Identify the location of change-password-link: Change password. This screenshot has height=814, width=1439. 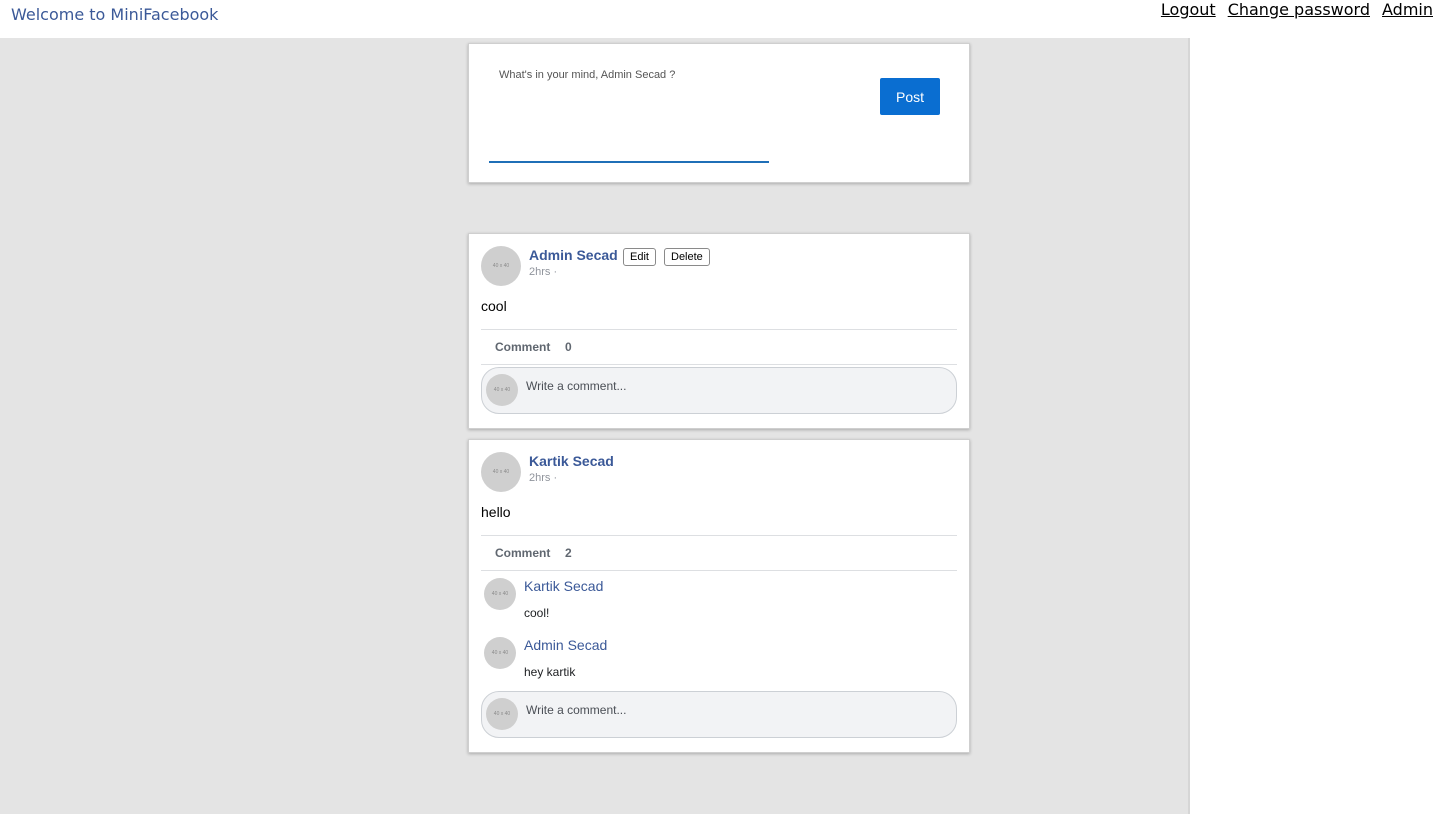
(1299, 9).